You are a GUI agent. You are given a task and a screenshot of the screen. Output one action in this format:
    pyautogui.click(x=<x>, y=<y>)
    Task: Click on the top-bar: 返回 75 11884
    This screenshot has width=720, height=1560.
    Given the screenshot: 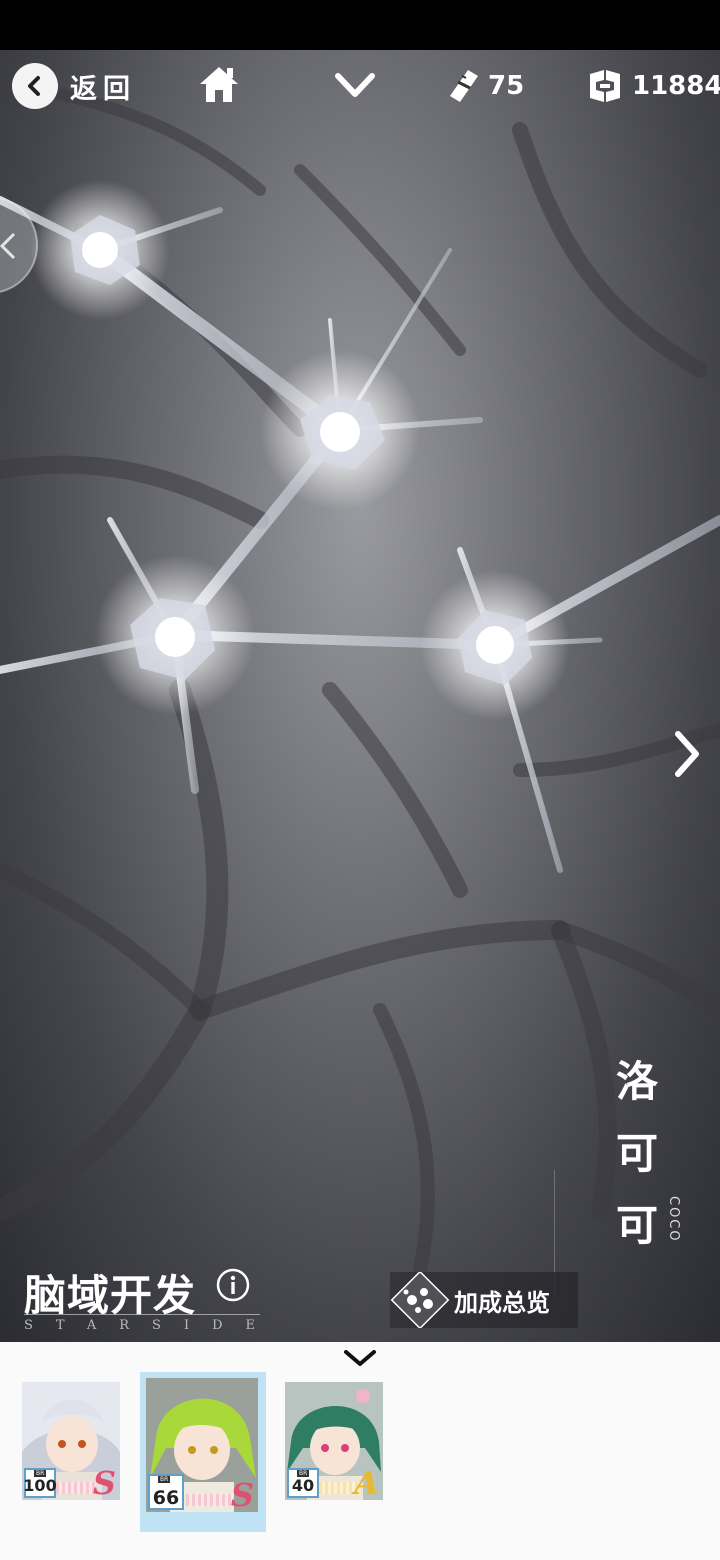 What is the action you would take?
    pyautogui.click(x=360, y=85)
    